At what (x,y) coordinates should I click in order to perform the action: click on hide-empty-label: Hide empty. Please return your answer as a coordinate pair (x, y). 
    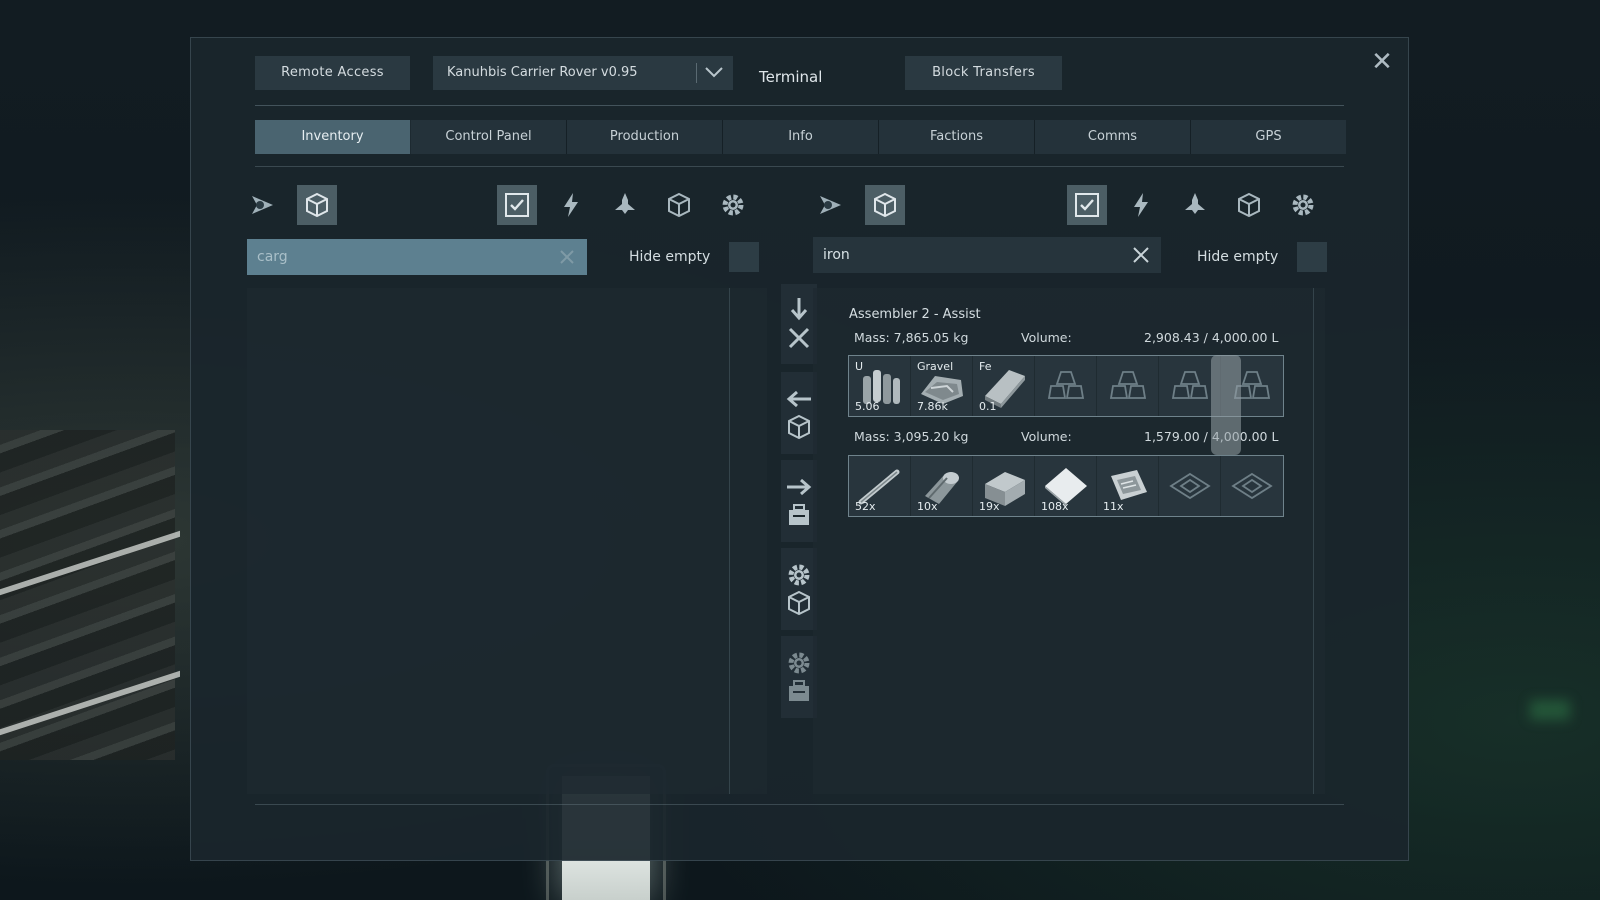
    Looking at the image, I should click on (1238, 257).